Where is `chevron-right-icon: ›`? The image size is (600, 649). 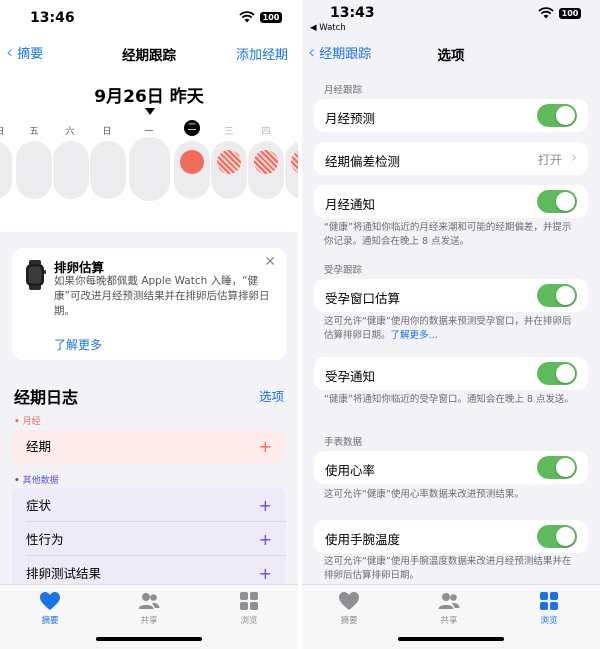 chevron-right-icon: › is located at coordinates (574, 157).